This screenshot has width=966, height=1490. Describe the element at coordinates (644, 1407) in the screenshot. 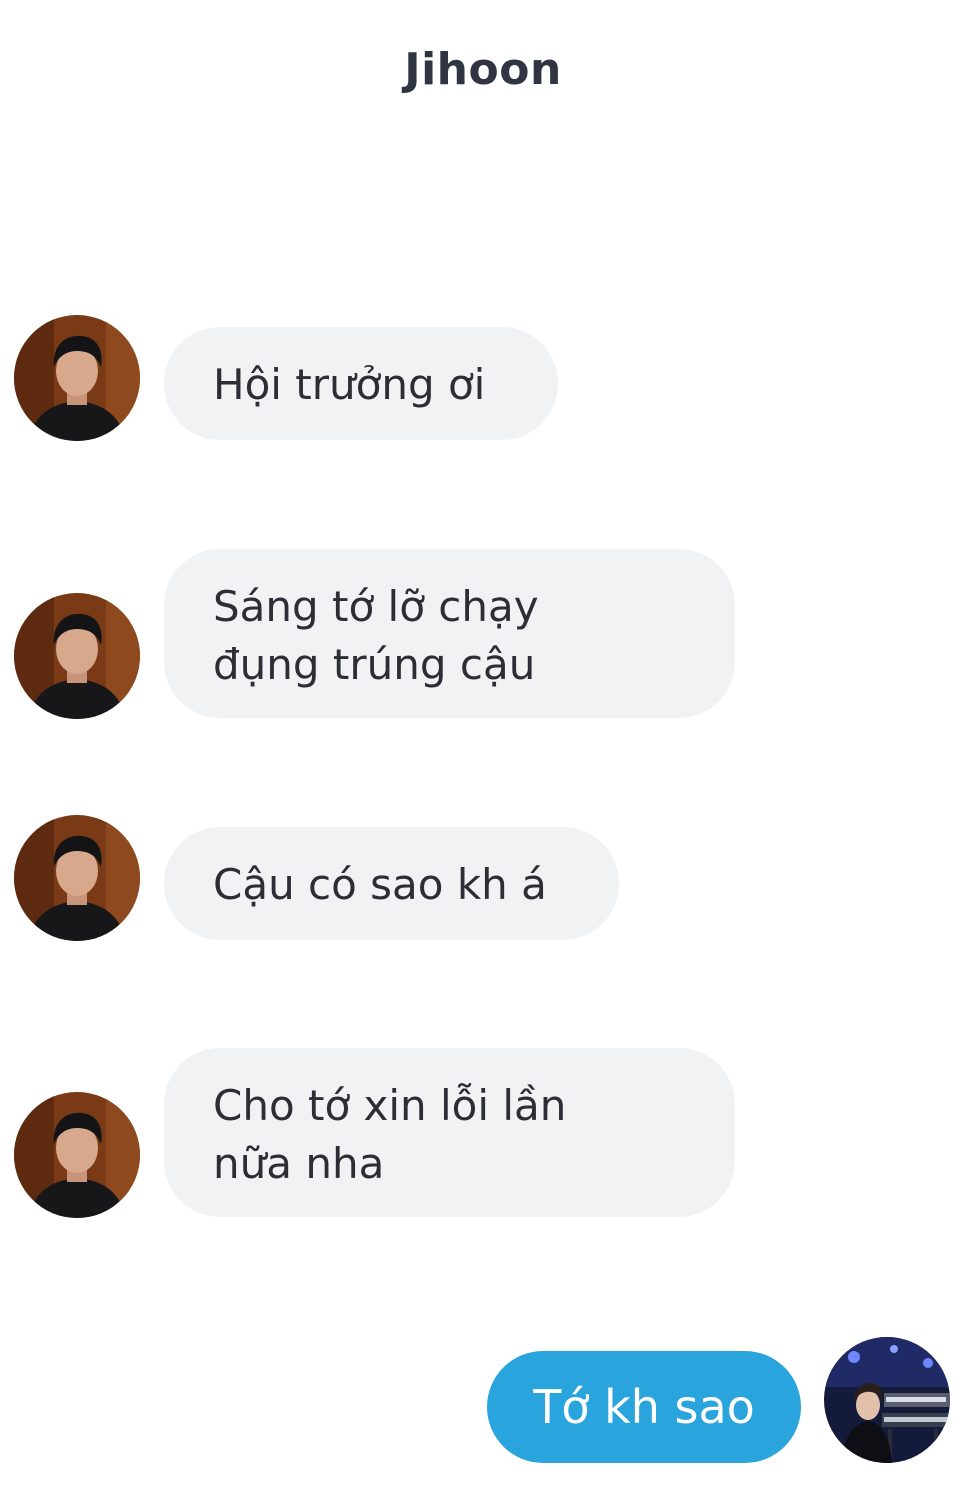

I see `message-bubble-outgoing: Tớ kh sao` at that location.